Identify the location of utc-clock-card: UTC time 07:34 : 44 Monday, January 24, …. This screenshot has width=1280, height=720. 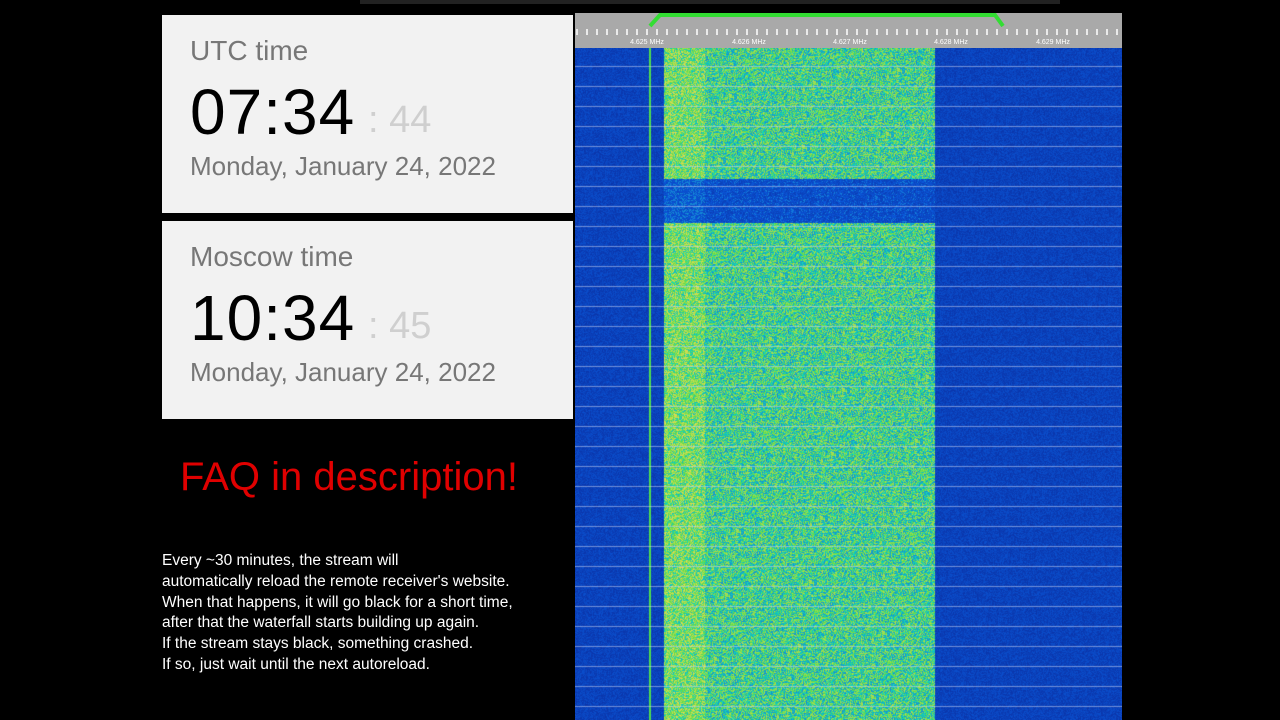
(367, 114).